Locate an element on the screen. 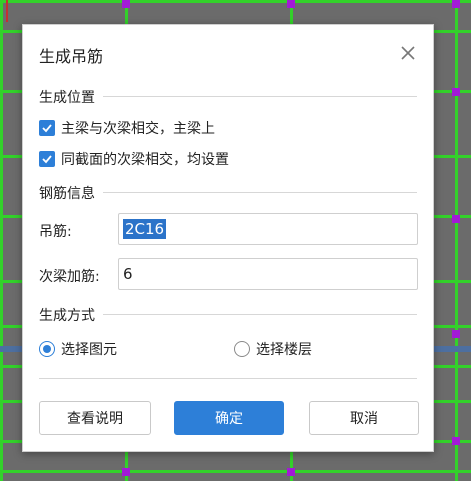 Image resolution: width=471 pixels, height=481 pixels. dialog-title: 生成吊筋 is located at coordinates (71, 56).